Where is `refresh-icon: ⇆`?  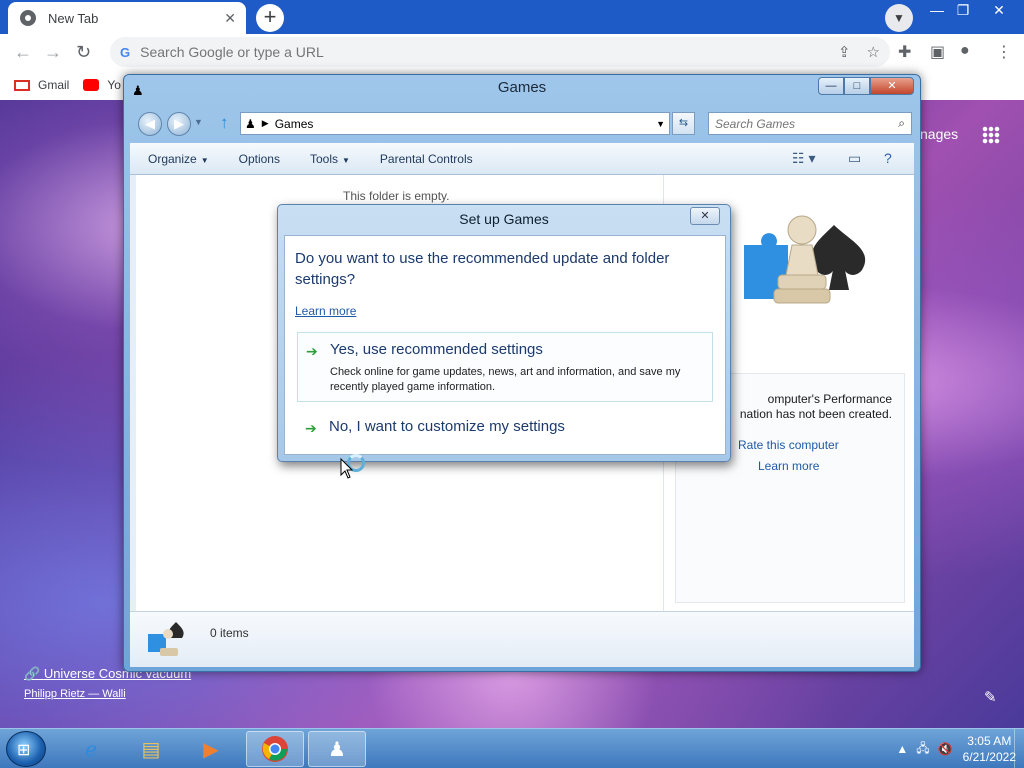 refresh-icon: ⇆ is located at coordinates (683, 123).